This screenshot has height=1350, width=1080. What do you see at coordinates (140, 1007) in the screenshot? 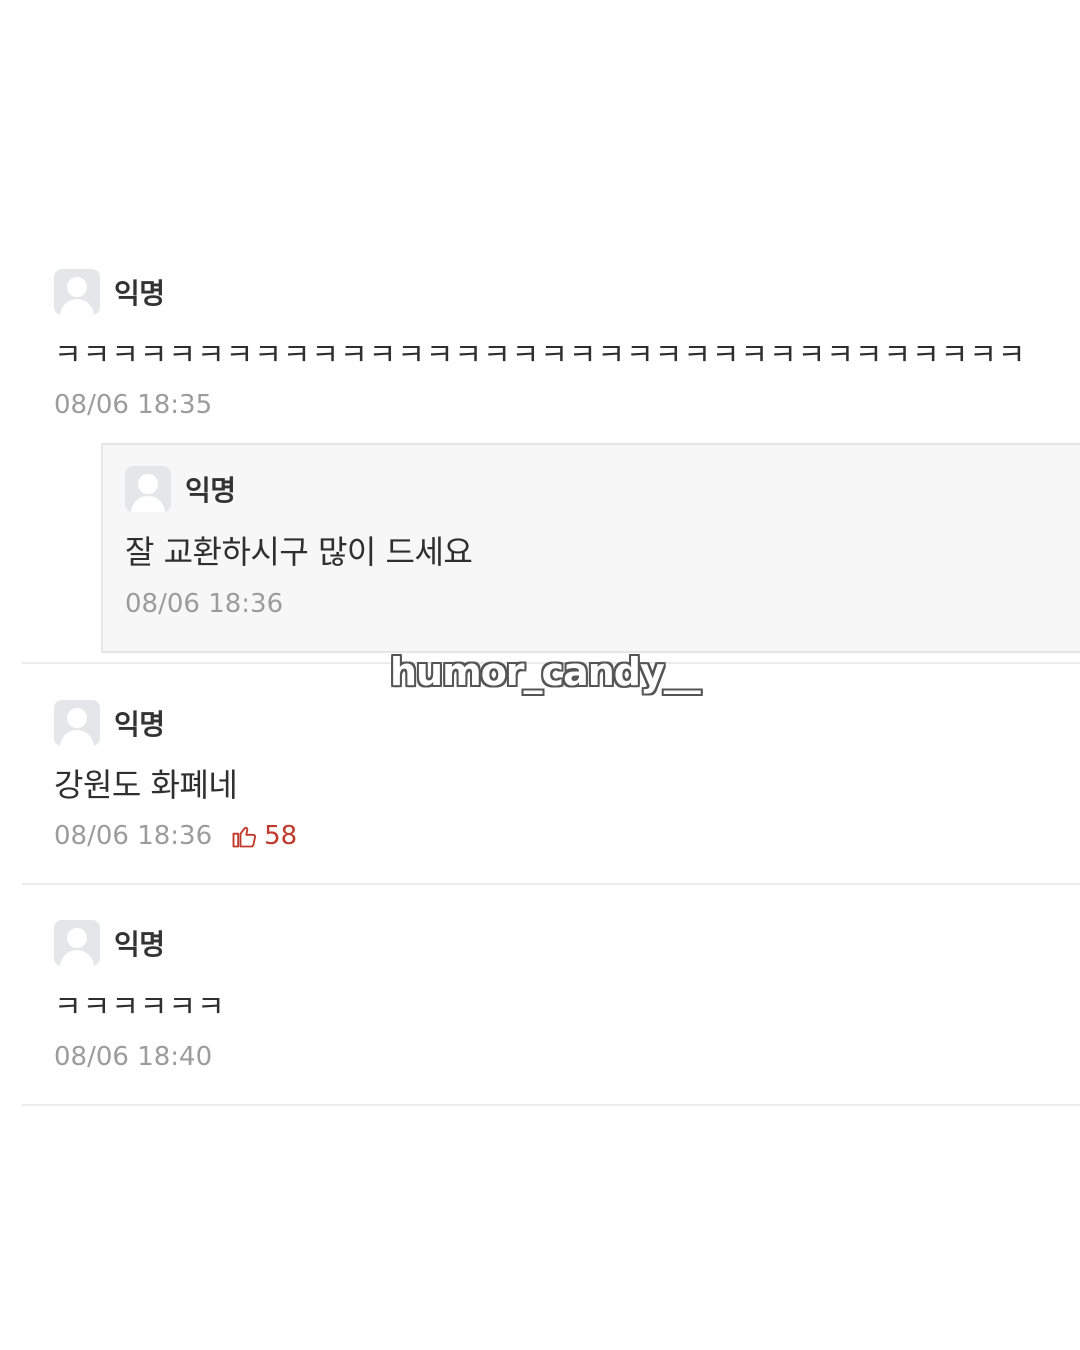
I see `comment-text: ㅋㅋㅋㅋㅋㅋ` at bounding box center [140, 1007].